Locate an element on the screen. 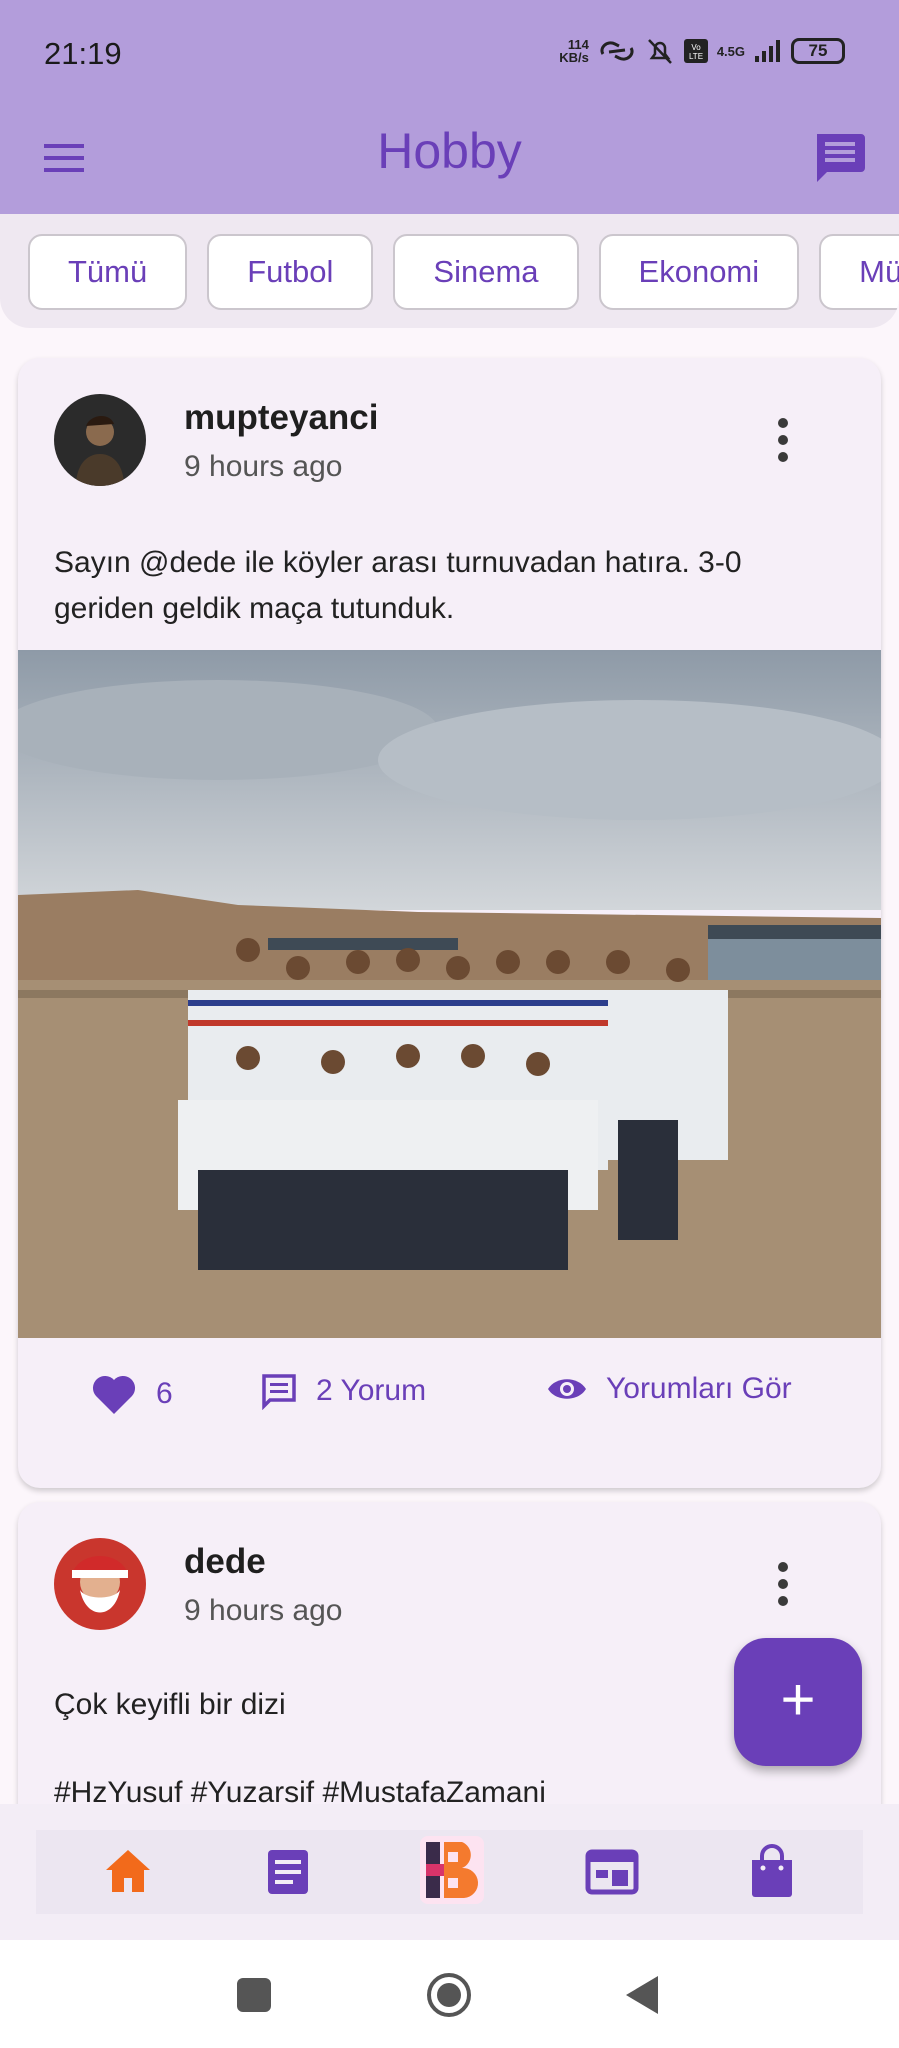 The image size is (899, 2048). link-icon is located at coordinates (617, 51).